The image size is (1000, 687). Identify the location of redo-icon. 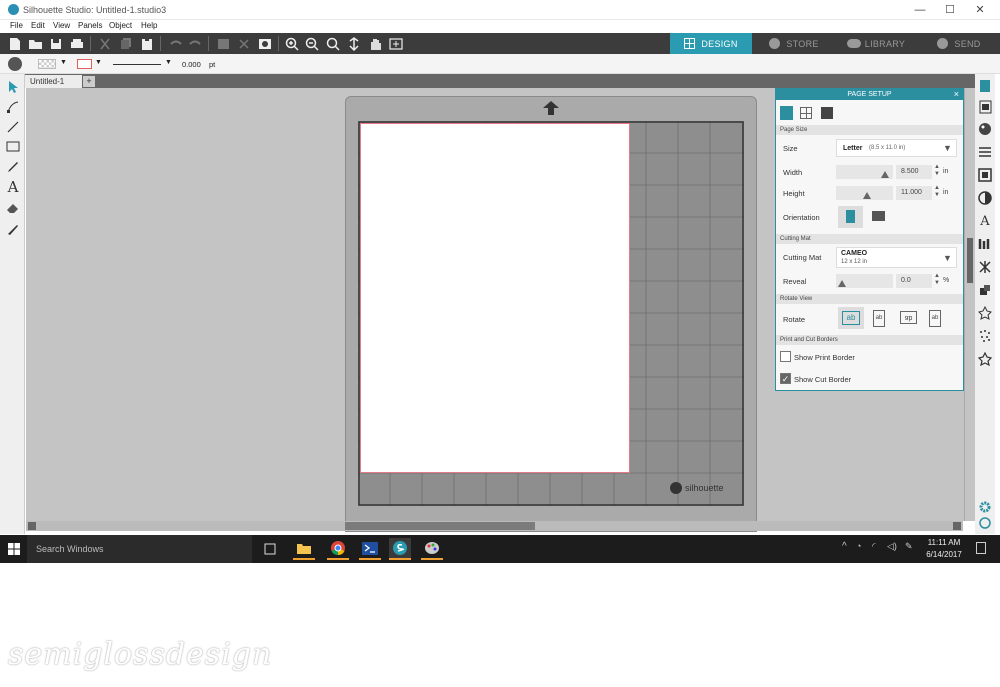
(196, 43).